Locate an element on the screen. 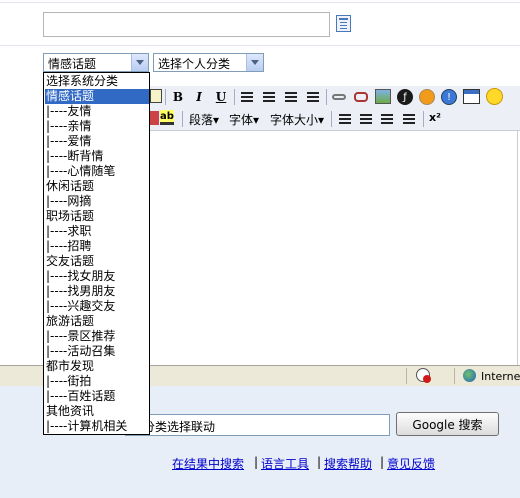 The height and width of the screenshot is (498, 520). dropdown-option: 职场话题 is located at coordinates (97, 216).